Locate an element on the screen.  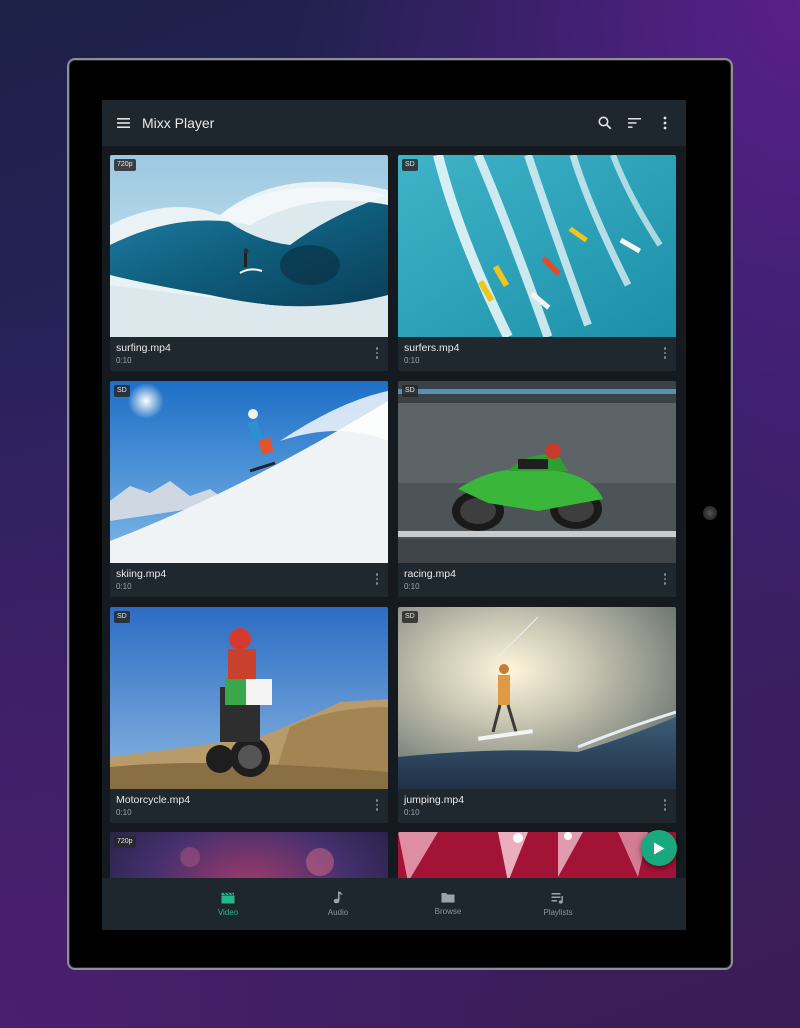
nav-label: Audio is located at coordinates (338, 912).